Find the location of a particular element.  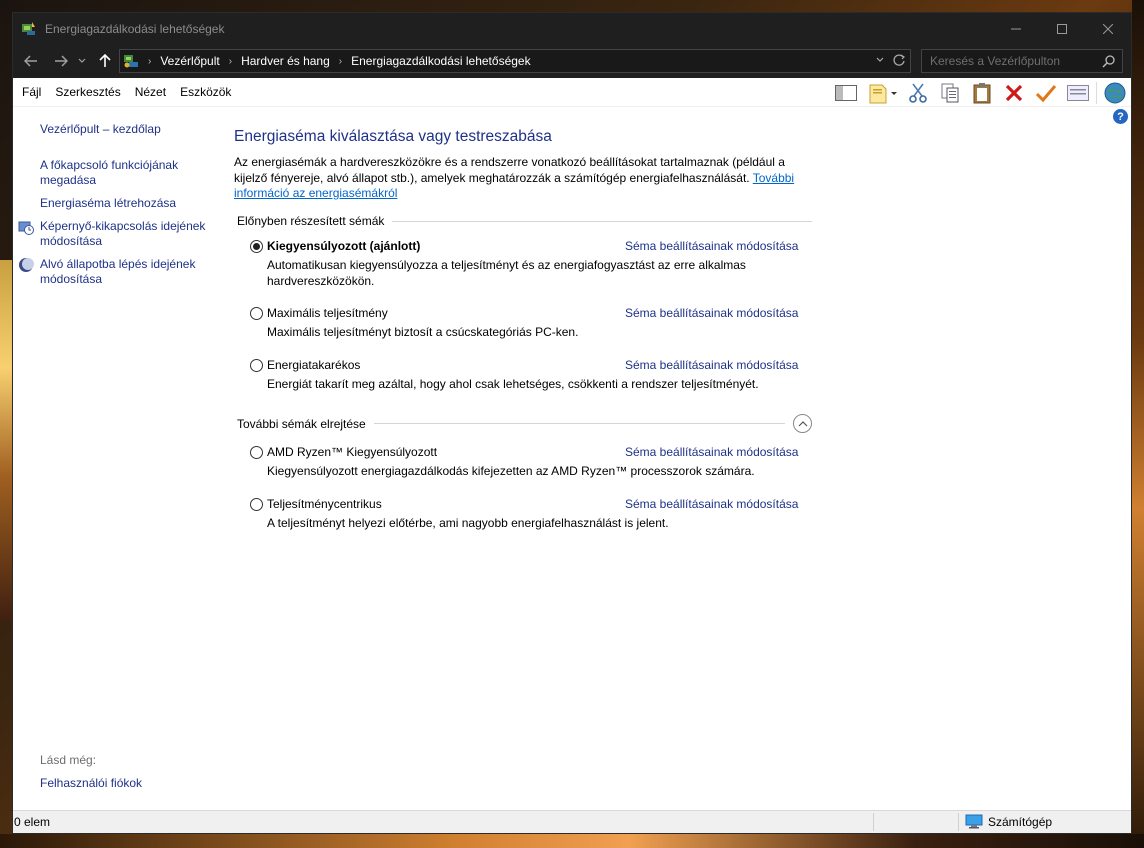

breadcrumb-item-power-options: Energiagazdálkodási lehetőségek is located at coordinates (440, 61).